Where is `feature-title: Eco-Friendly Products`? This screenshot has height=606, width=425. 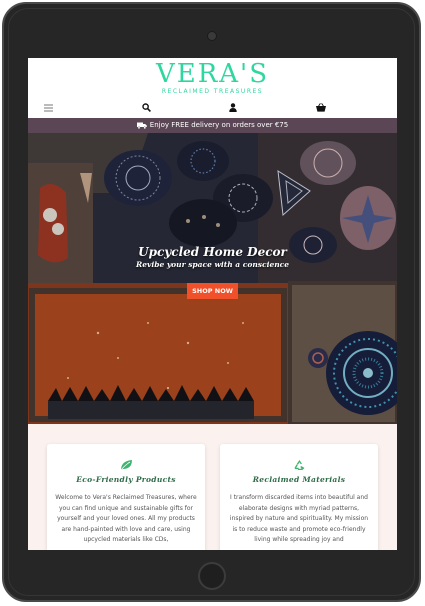
feature-title: Eco-Friendly Products is located at coordinates (126, 479).